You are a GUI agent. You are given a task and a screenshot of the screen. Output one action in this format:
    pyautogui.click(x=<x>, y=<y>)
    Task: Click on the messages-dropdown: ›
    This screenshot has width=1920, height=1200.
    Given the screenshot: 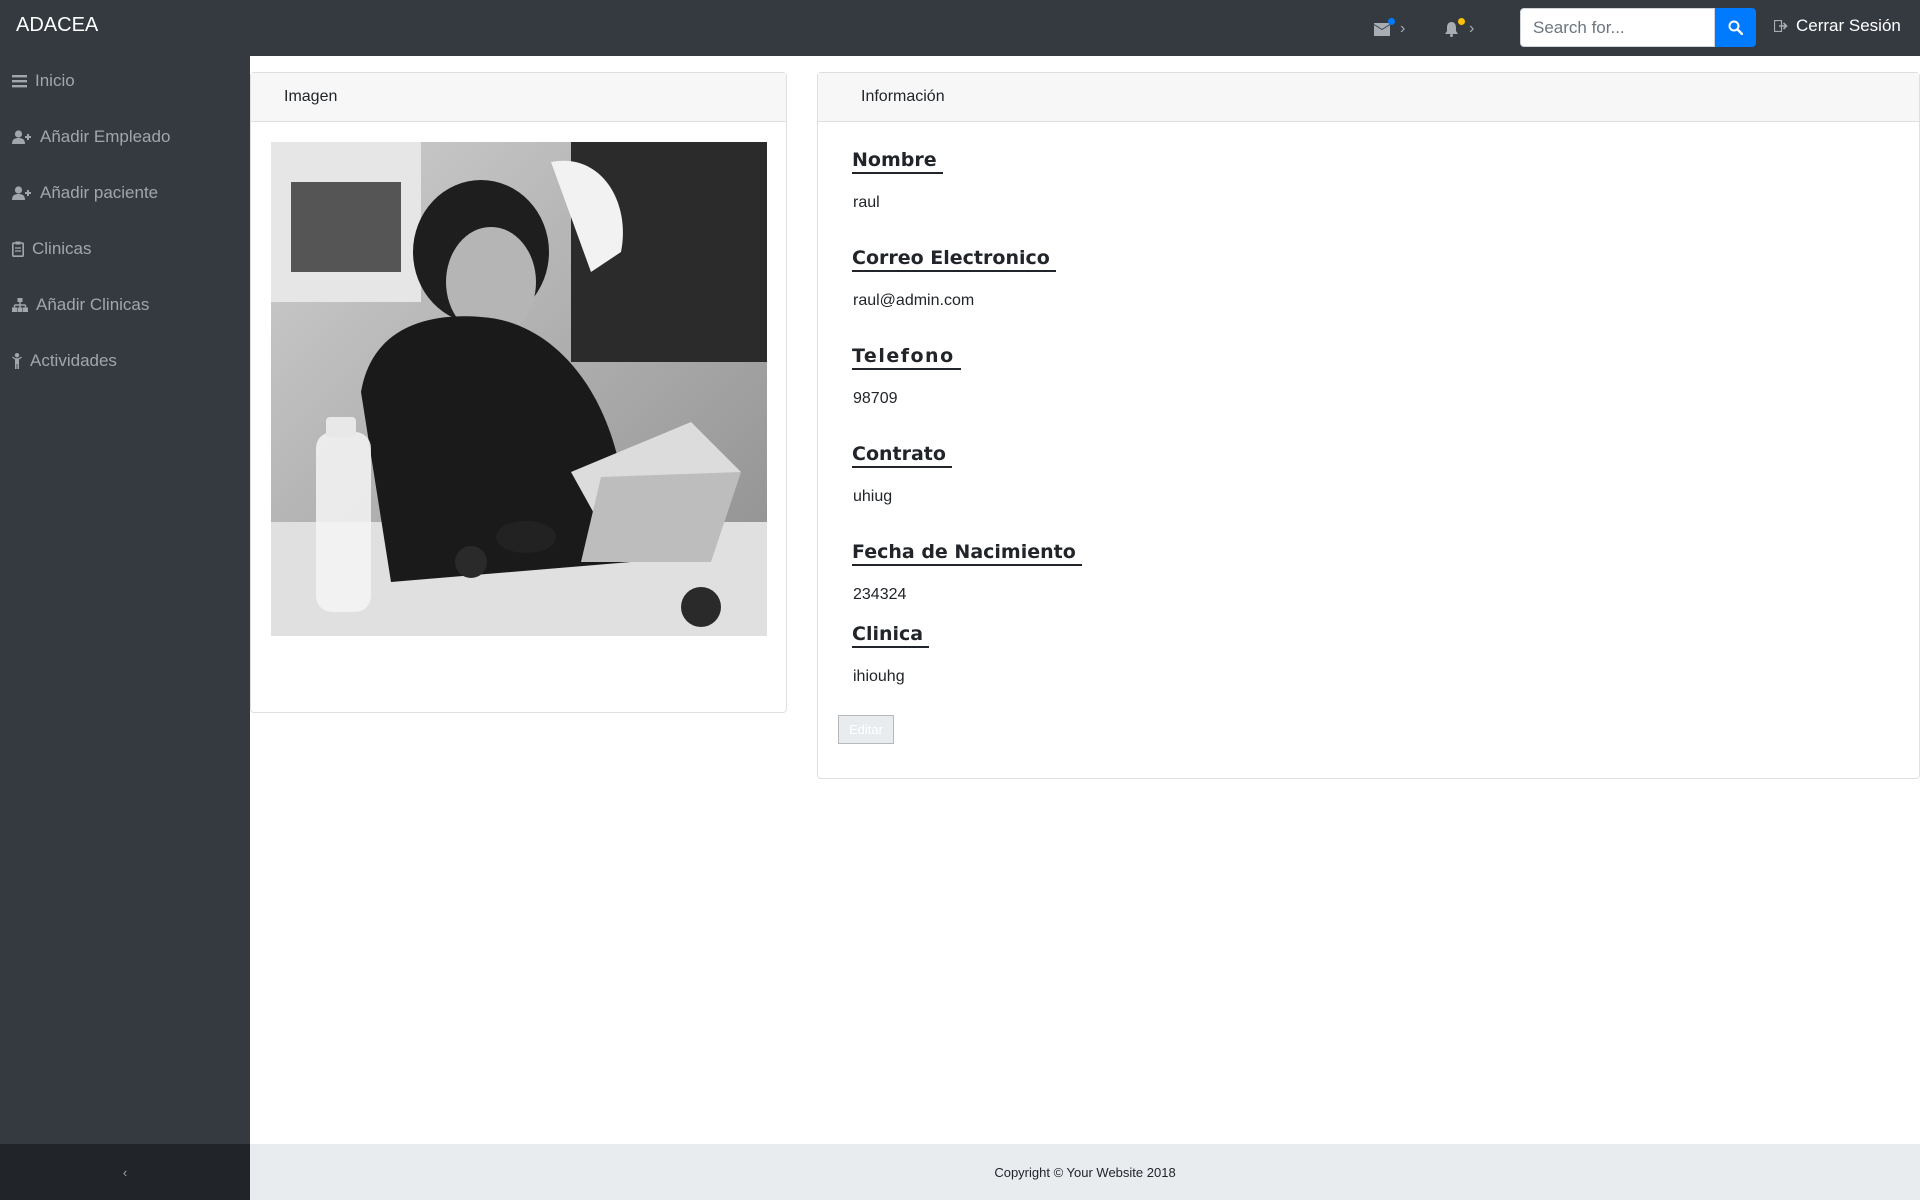 What is the action you would take?
    pyautogui.click(x=1396, y=29)
    